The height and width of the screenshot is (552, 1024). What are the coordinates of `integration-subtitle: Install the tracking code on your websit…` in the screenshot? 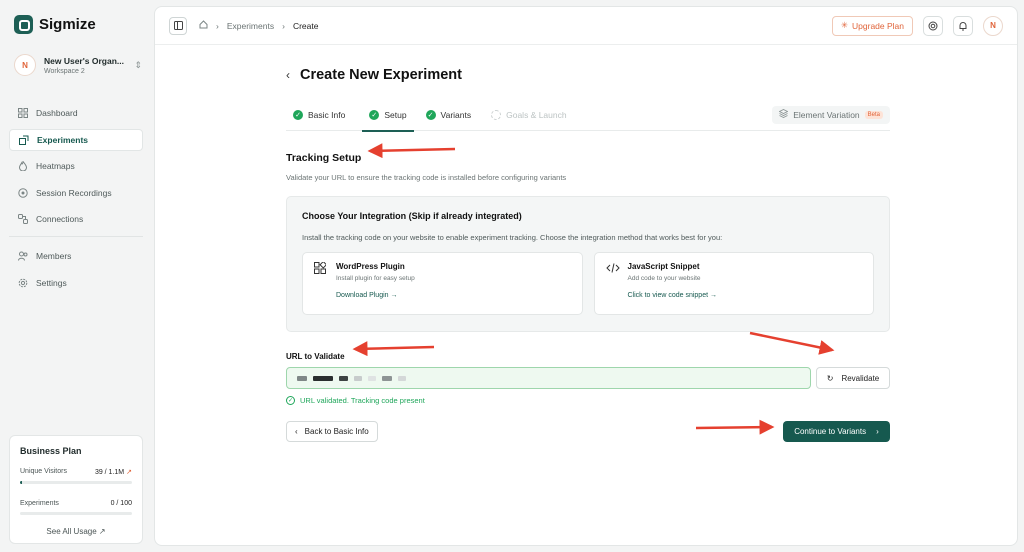 It's located at (512, 237).